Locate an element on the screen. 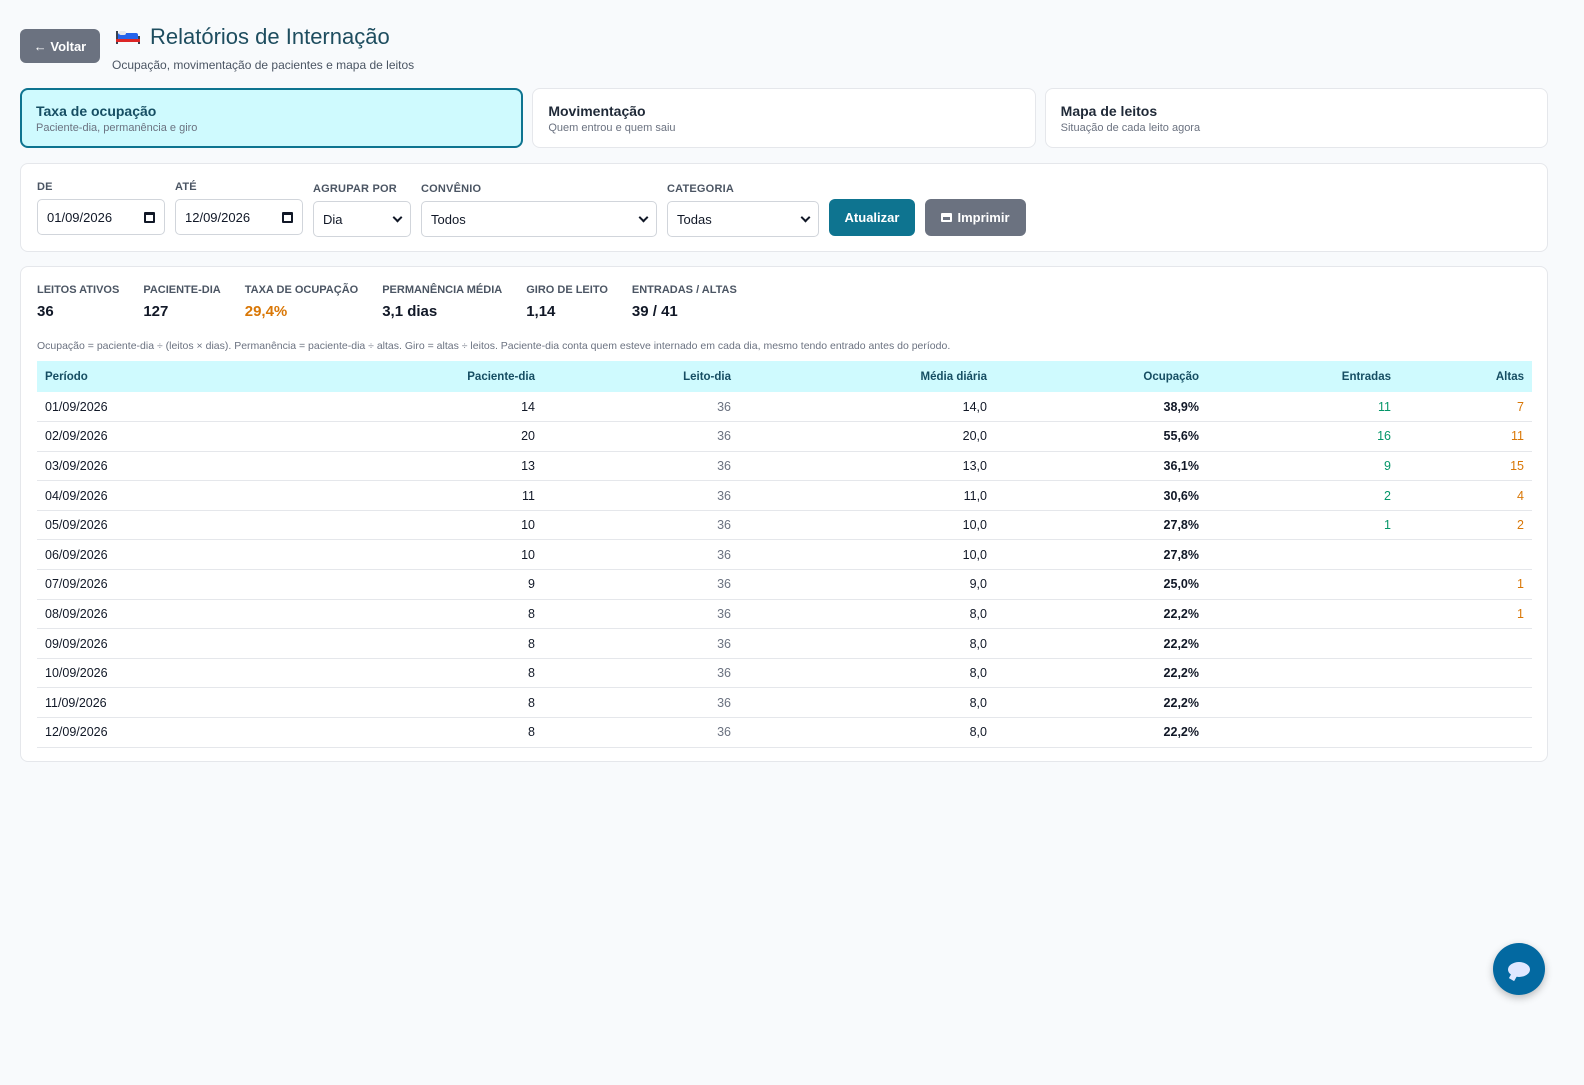 The width and height of the screenshot is (1584, 1085). cell-daily-average: 20,0 is located at coordinates (867, 436).